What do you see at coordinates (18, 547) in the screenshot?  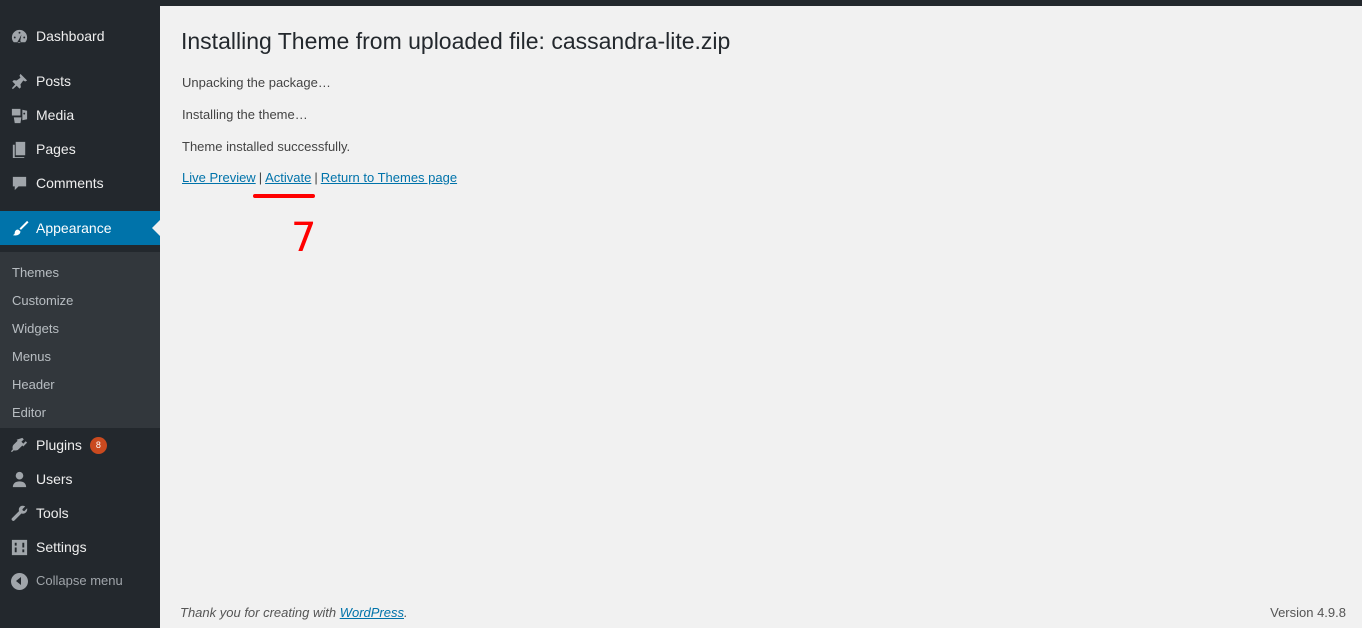 I see `settings-icon` at bounding box center [18, 547].